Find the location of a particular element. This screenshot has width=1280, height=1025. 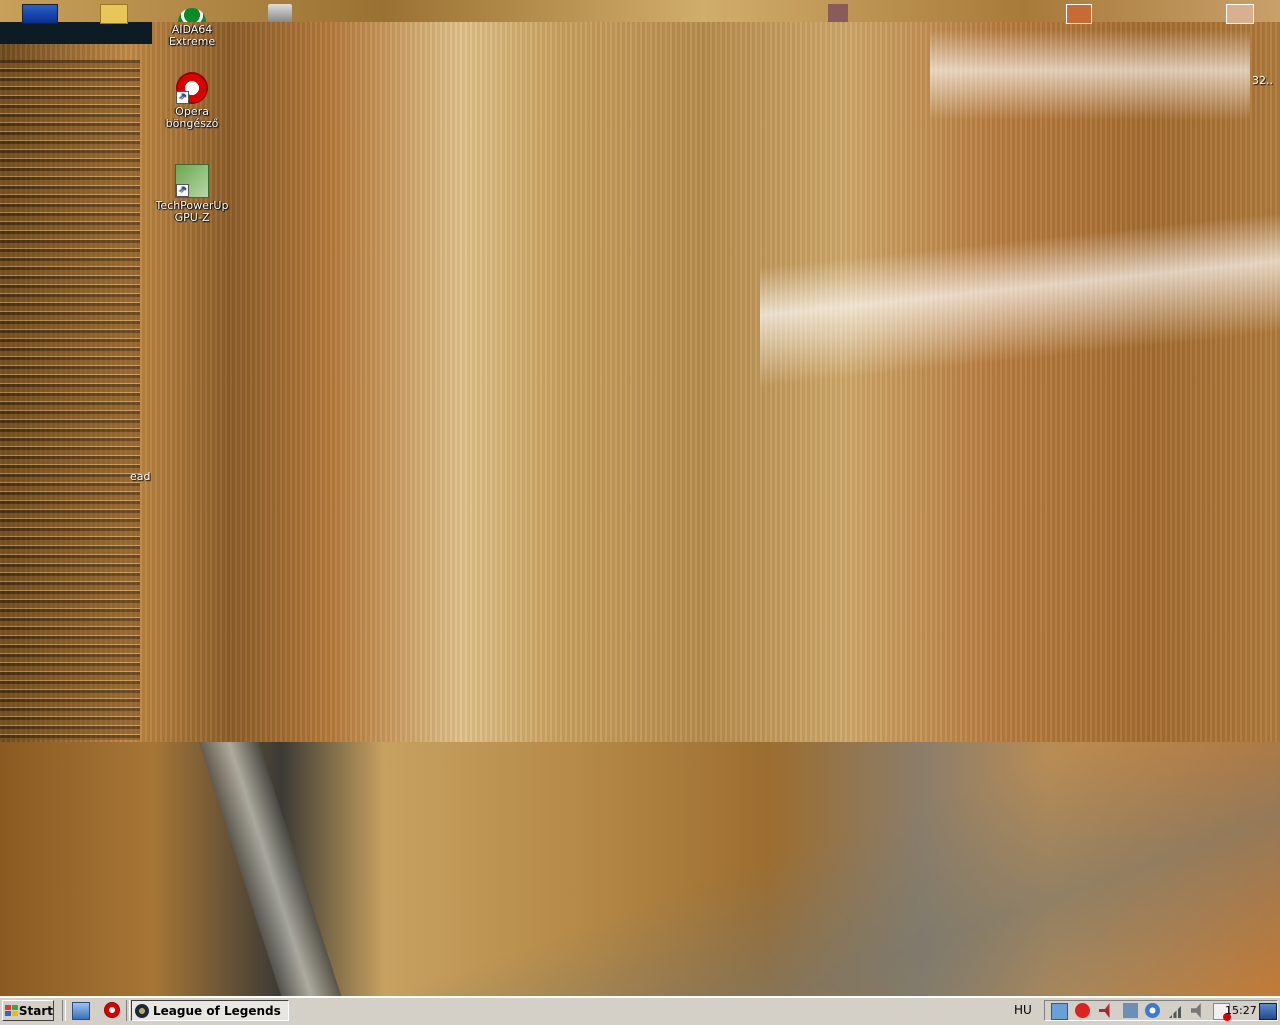

opera-icon: ↗ is located at coordinates (192, 88).